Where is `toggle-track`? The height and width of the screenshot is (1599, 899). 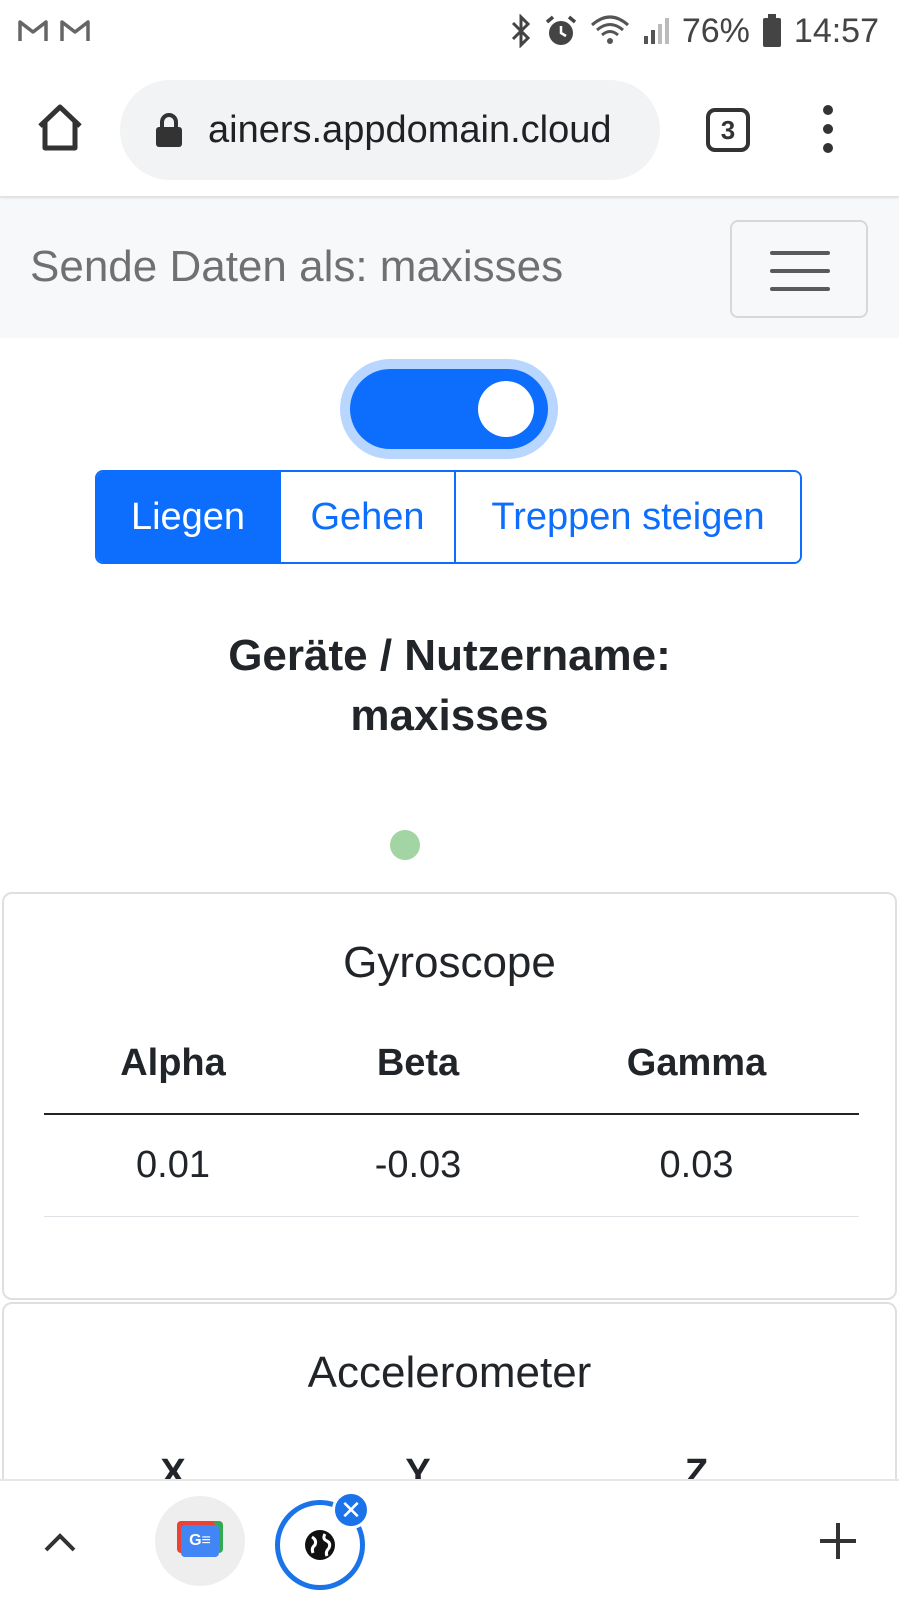
toggle-track is located at coordinates (449, 409).